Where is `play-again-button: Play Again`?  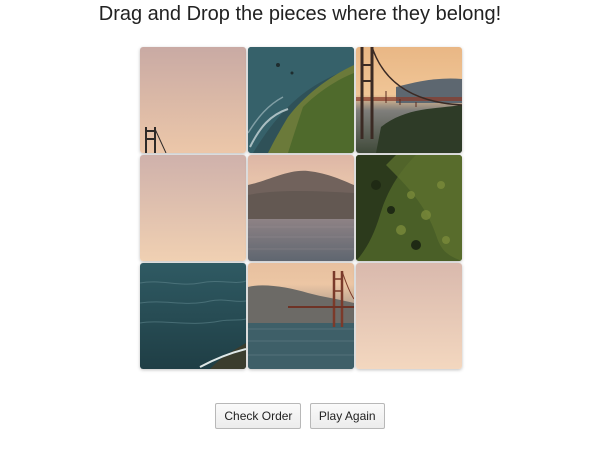 play-again-button: Play Again is located at coordinates (347, 416).